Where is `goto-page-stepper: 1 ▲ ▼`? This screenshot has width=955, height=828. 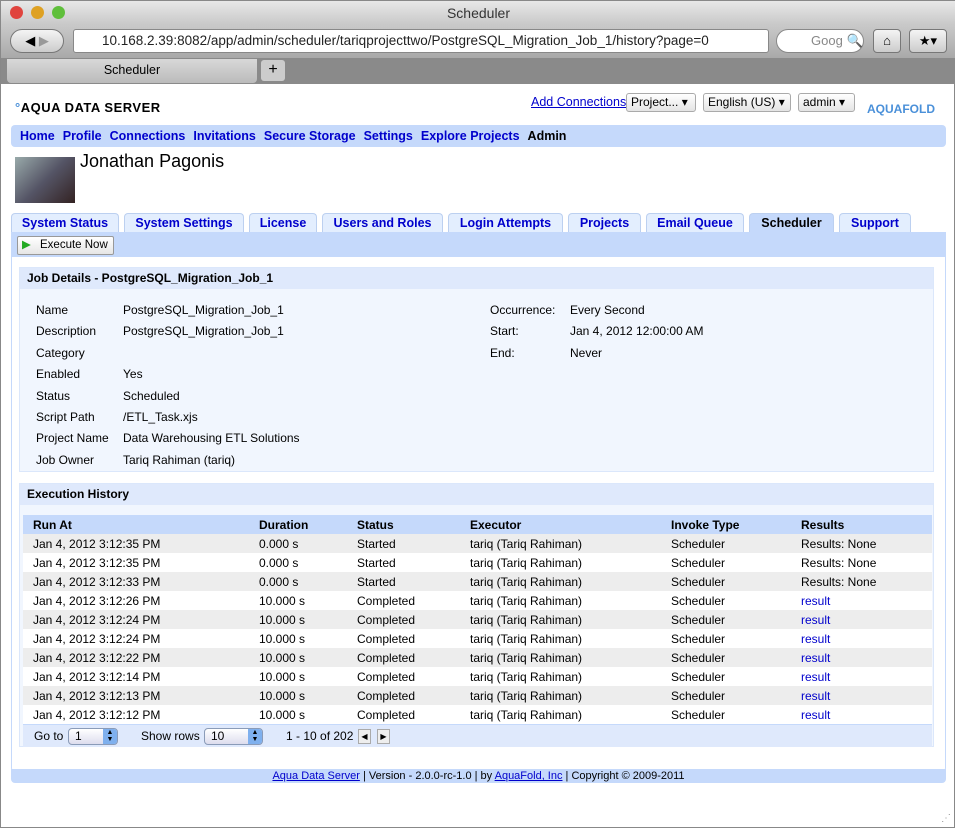 goto-page-stepper: 1 ▲ ▼ is located at coordinates (93, 736).